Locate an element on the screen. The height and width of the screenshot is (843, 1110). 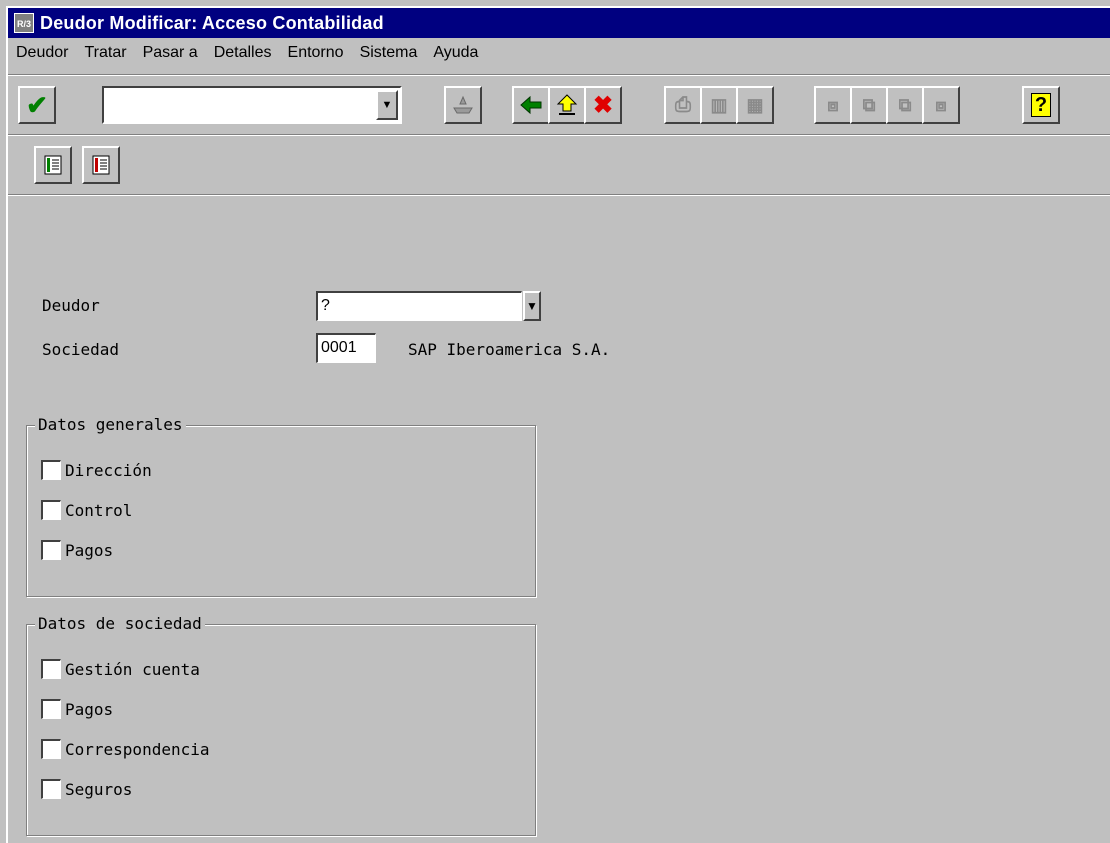
menu-pasar-a: Pasar a is located at coordinates (170, 53).